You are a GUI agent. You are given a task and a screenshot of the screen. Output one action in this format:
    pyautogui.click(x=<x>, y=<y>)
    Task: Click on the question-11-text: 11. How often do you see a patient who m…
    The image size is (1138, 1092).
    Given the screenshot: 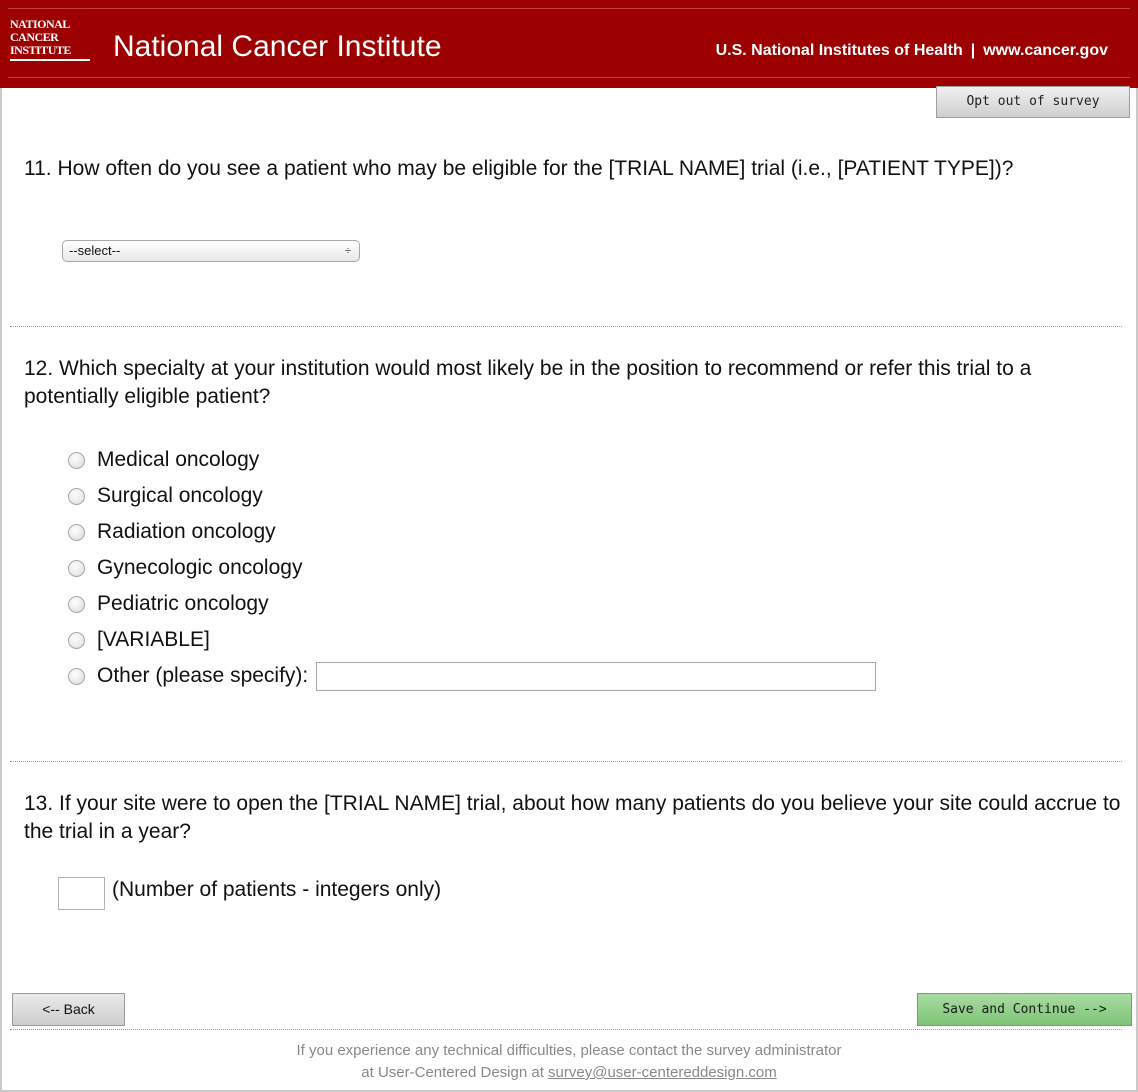 What is the action you would take?
    pyautogui.click(x=519, y=168)
    